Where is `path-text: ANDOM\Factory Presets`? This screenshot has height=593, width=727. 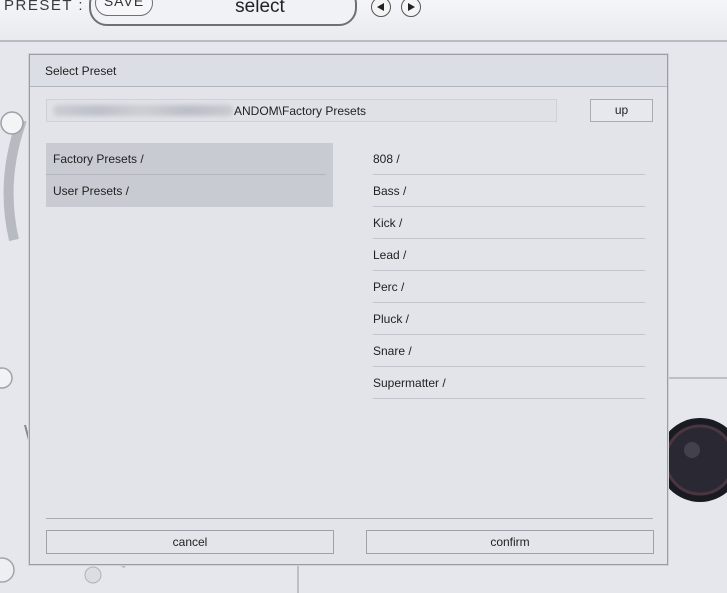 path-text: ANDOM\Factory Presets is located at coordinates (300, 111).